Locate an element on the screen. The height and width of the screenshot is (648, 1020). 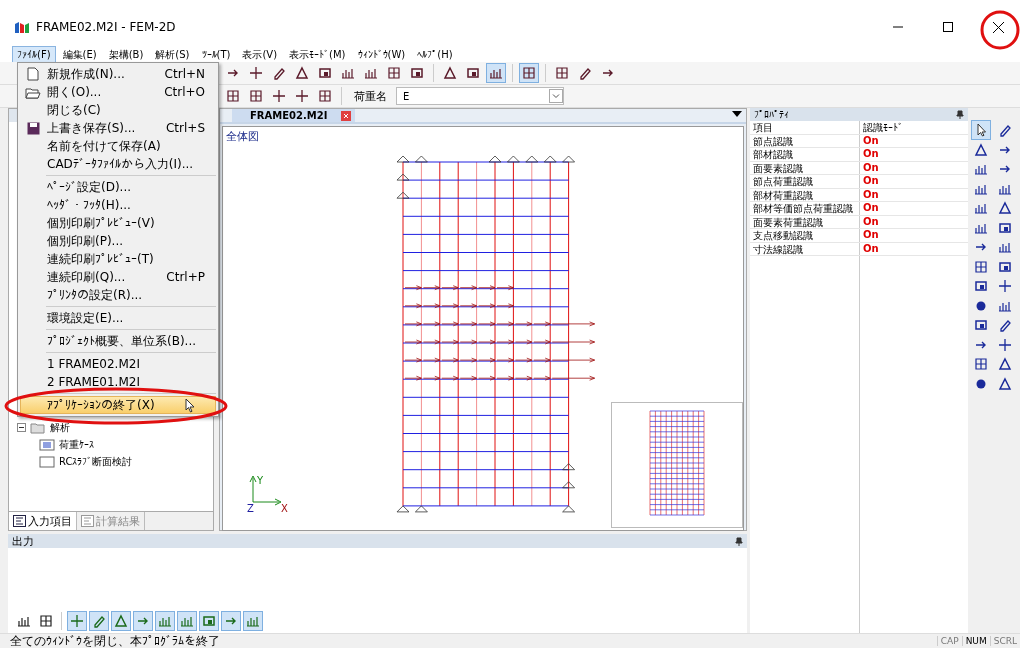
menu-entry: 1 FRAME02.M2I is located at coordinates (118, 364).